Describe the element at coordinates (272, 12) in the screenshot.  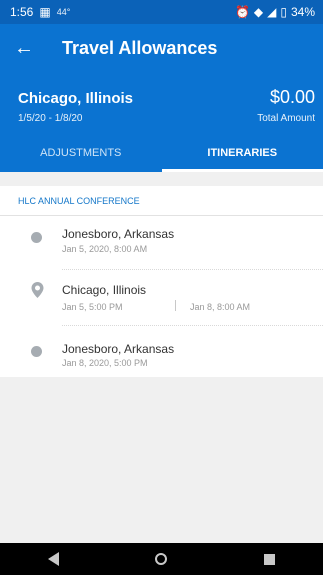
I see `signal-icon: ◢` at that location.